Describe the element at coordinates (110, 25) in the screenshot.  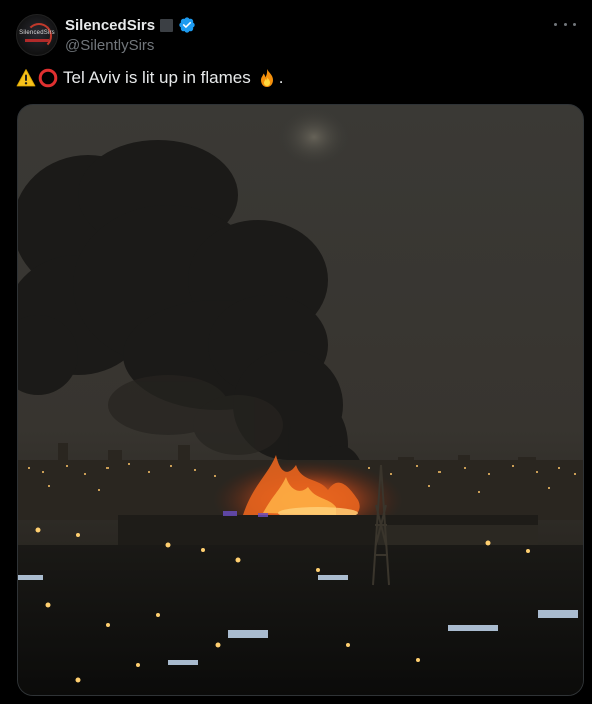
I see `display-name: SilencedSirs` at that location.